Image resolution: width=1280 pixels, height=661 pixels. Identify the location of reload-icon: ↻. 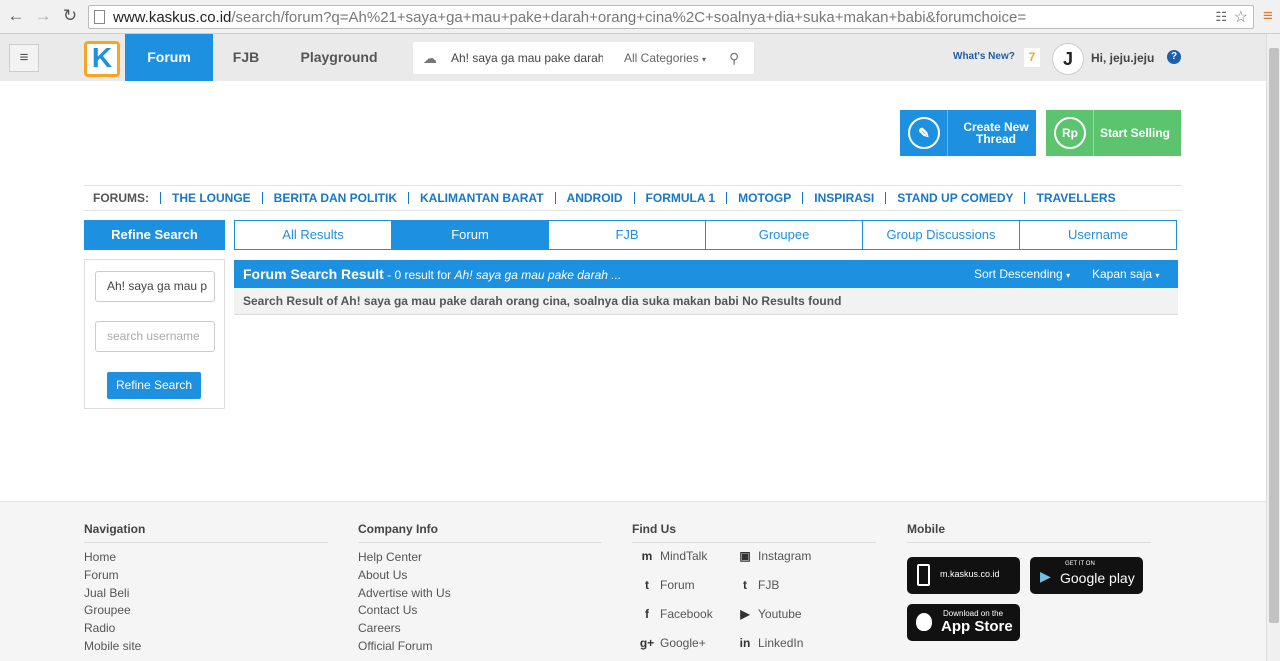
(70, 16).